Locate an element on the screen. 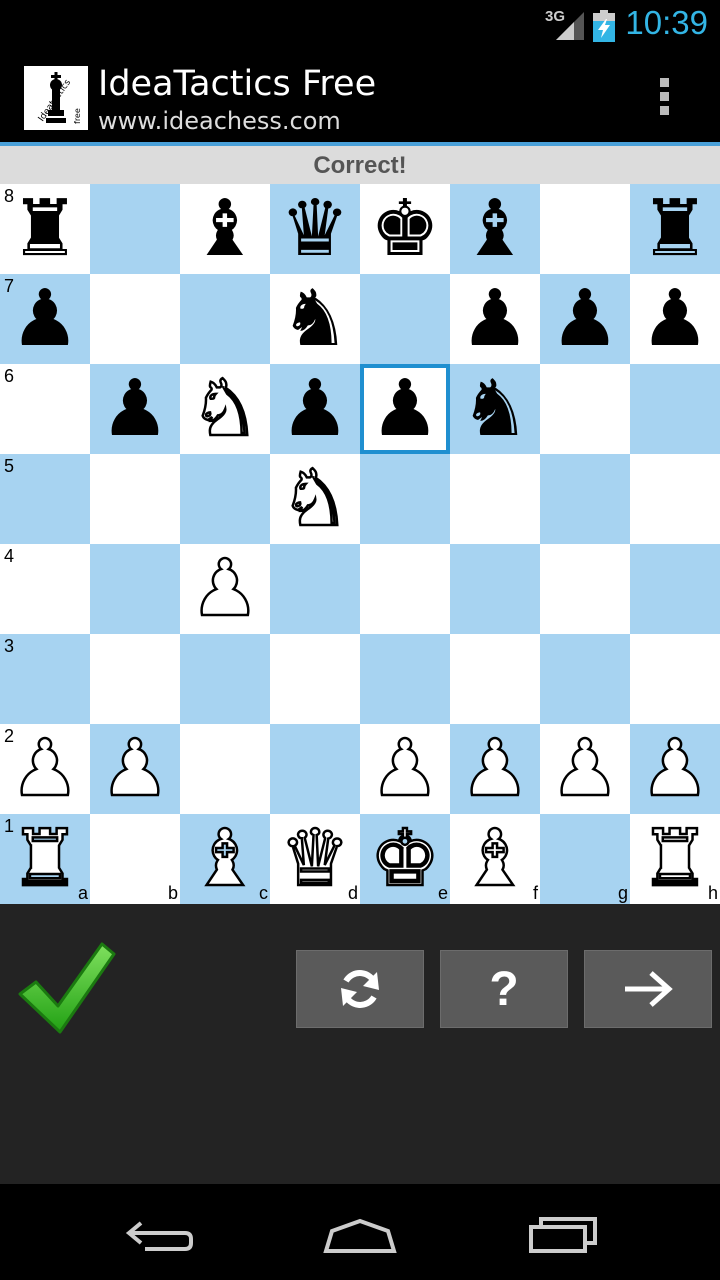 This screenshot has height=1280, width=720. square-h2: ♟ is located at coordinates (675, 769).